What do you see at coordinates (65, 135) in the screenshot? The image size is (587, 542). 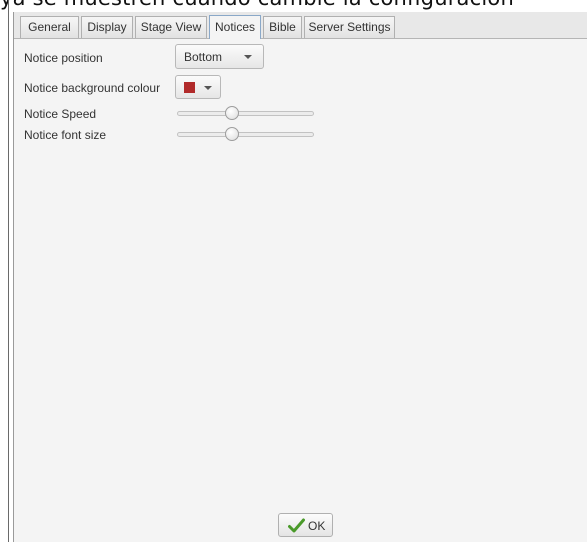 I see `notice-font-size-label: Notice font size` at bounding box center [65, 135].